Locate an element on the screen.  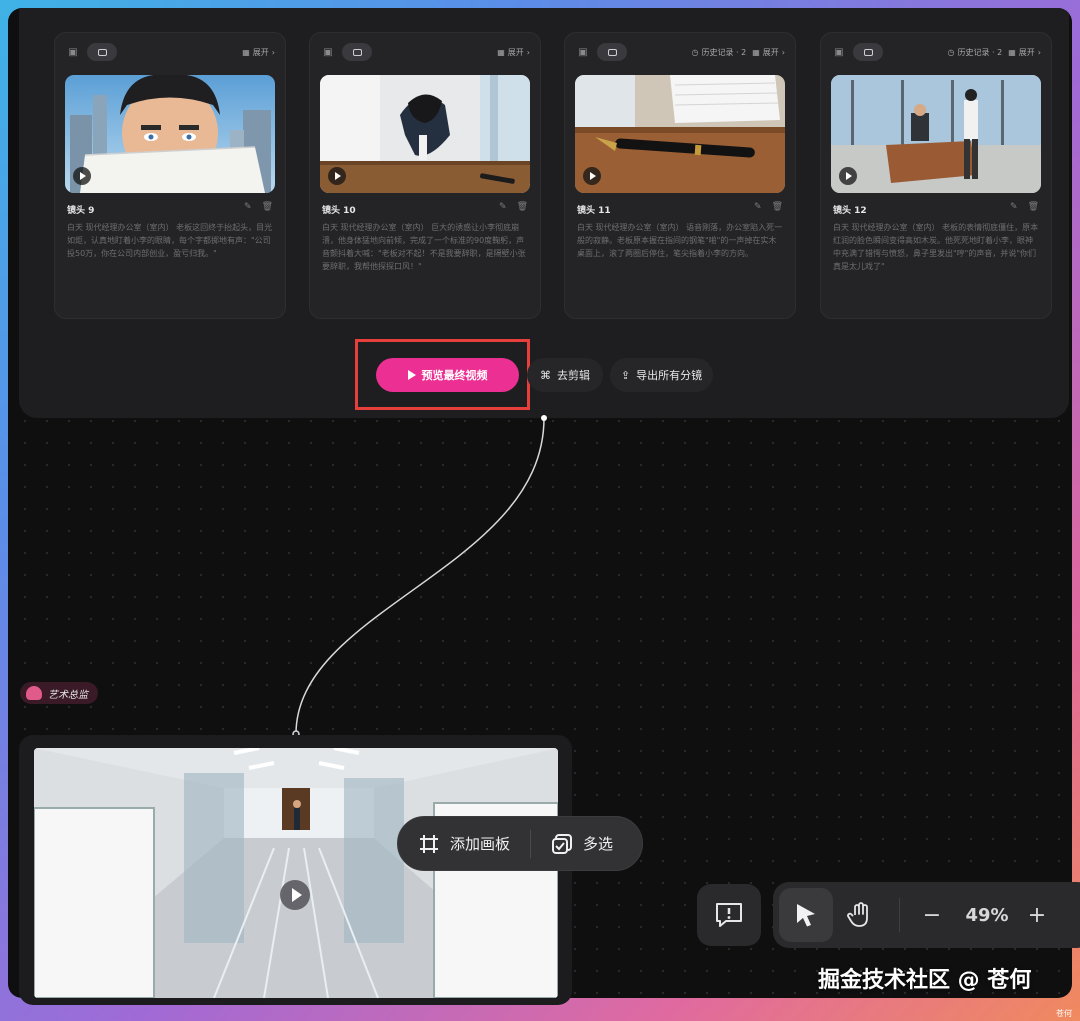
multi-select-button: 多选 is located at coordinates (582, 843).